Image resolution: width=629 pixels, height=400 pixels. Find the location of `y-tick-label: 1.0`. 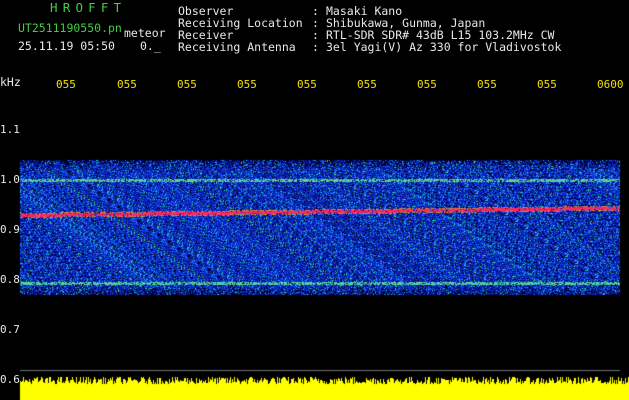

y-tick-label: 1.0 is located at coordinates (10, 179).